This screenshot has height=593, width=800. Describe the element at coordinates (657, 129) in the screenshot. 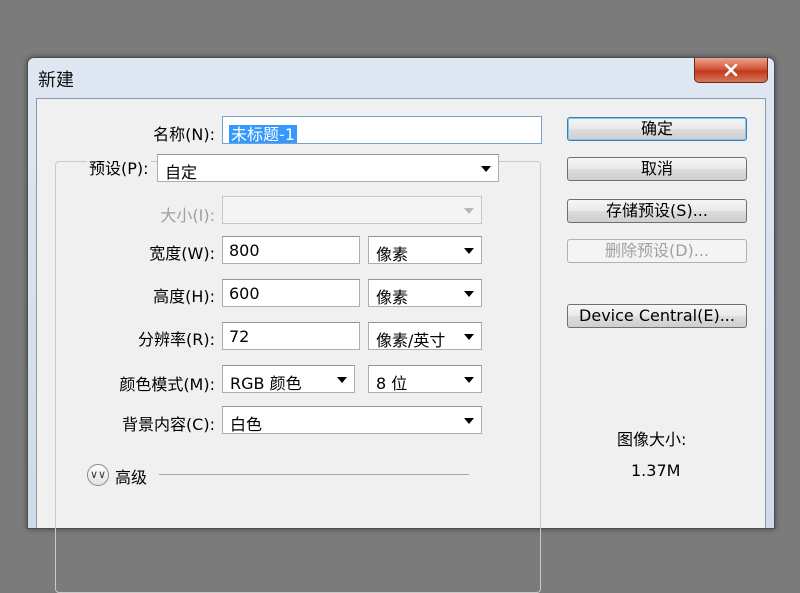

I see `ok-button: 确定` at that location.